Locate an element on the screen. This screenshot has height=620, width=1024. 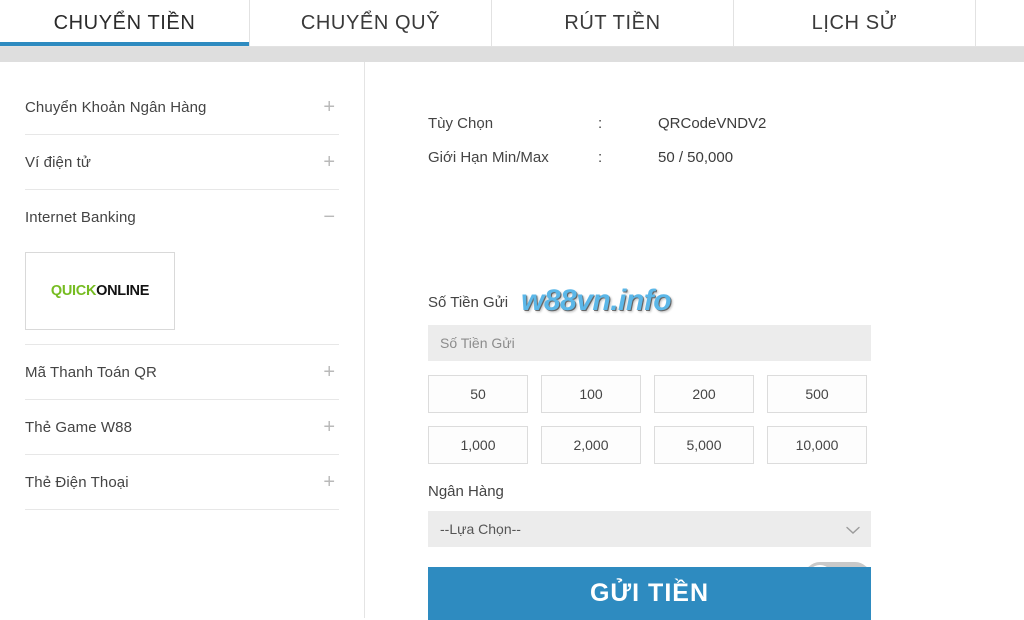
info-key: Tùy Chọn is located at coordinates (461, 123).